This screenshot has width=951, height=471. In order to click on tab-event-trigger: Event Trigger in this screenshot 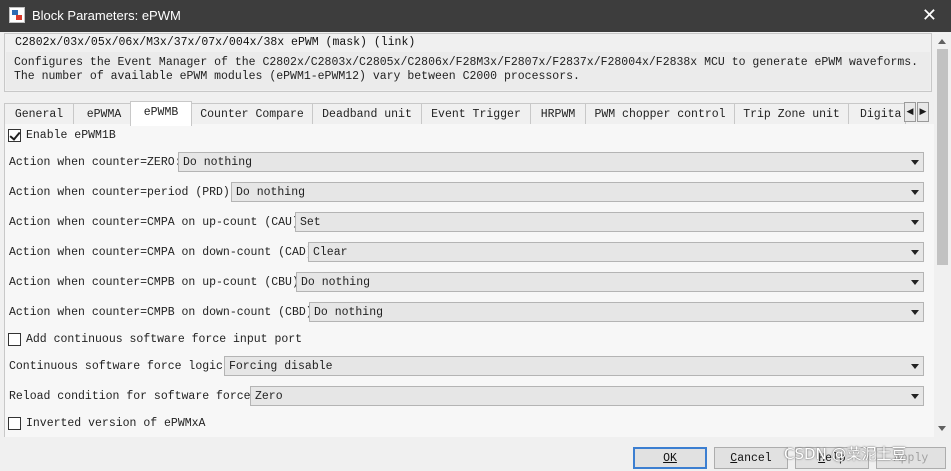, I will do `click(476, 114)`.